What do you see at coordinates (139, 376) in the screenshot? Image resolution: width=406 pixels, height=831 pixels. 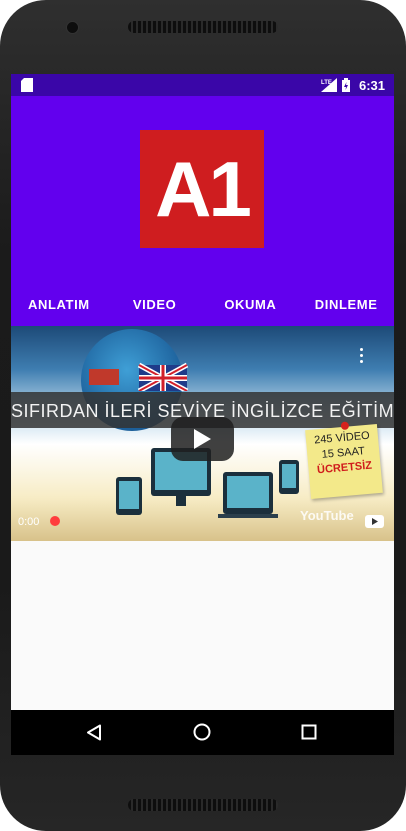 I see `uk-flag-graphic` at bounding box center [139, 376].